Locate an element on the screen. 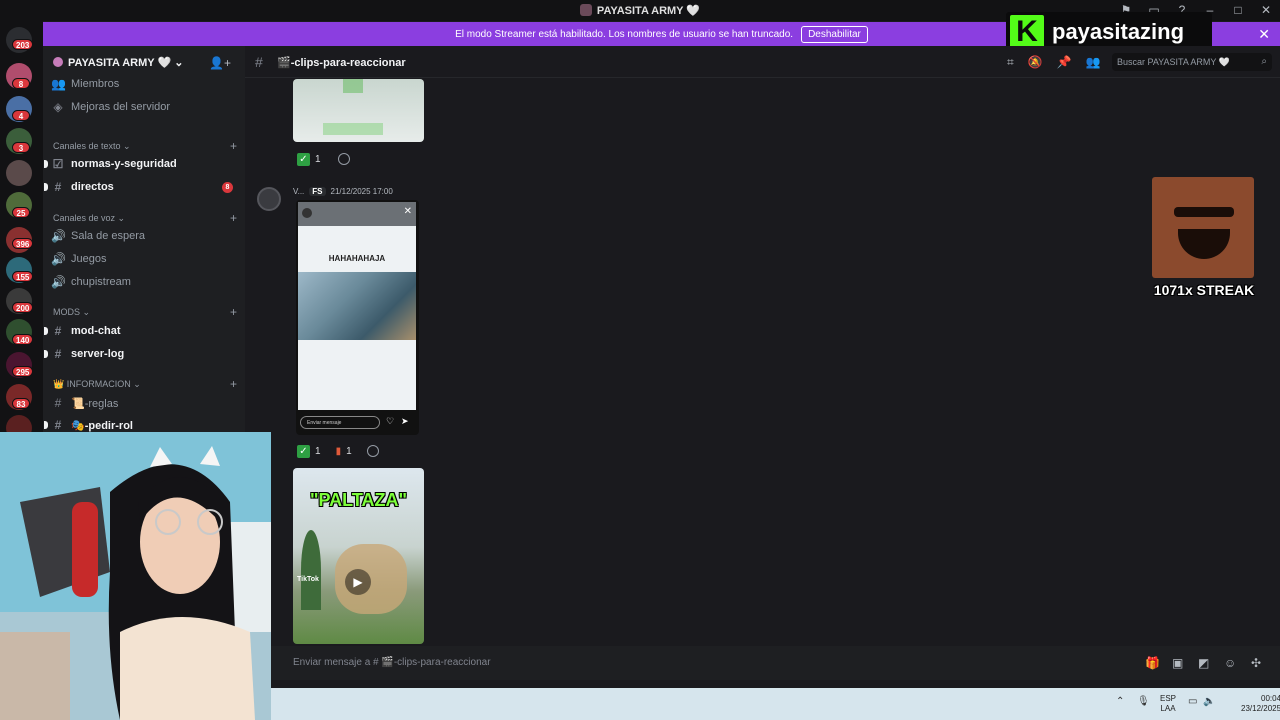 The width and height of the screenshot is (1280, 720). voice-channel-chupistream: 🔊 chupistream is located at coordinates (145, 282).